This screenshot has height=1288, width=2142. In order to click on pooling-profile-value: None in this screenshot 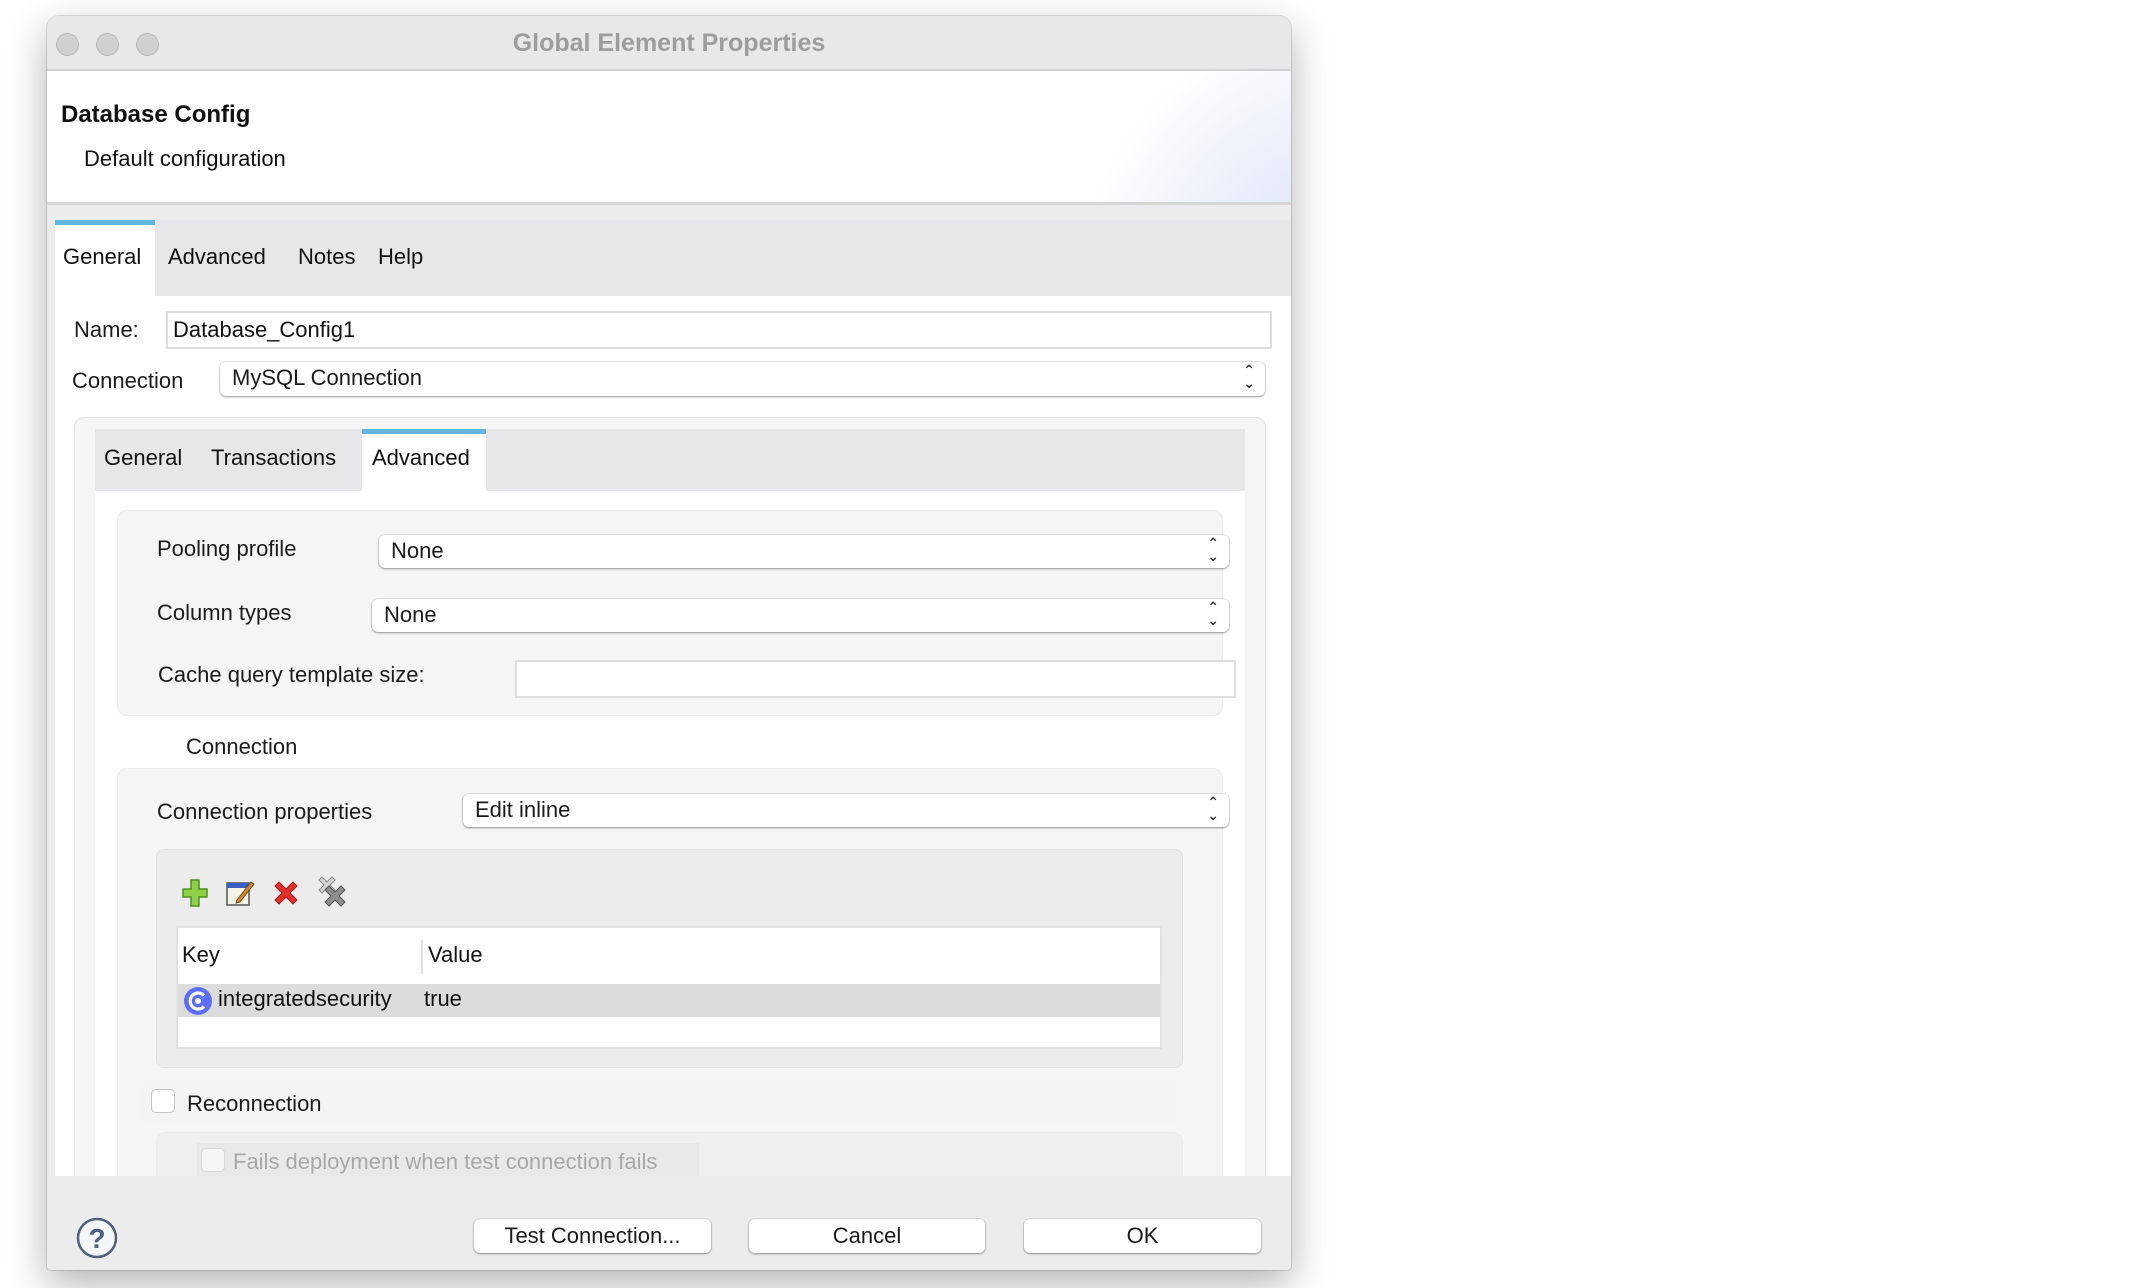, I will do `click(417, 550)`.